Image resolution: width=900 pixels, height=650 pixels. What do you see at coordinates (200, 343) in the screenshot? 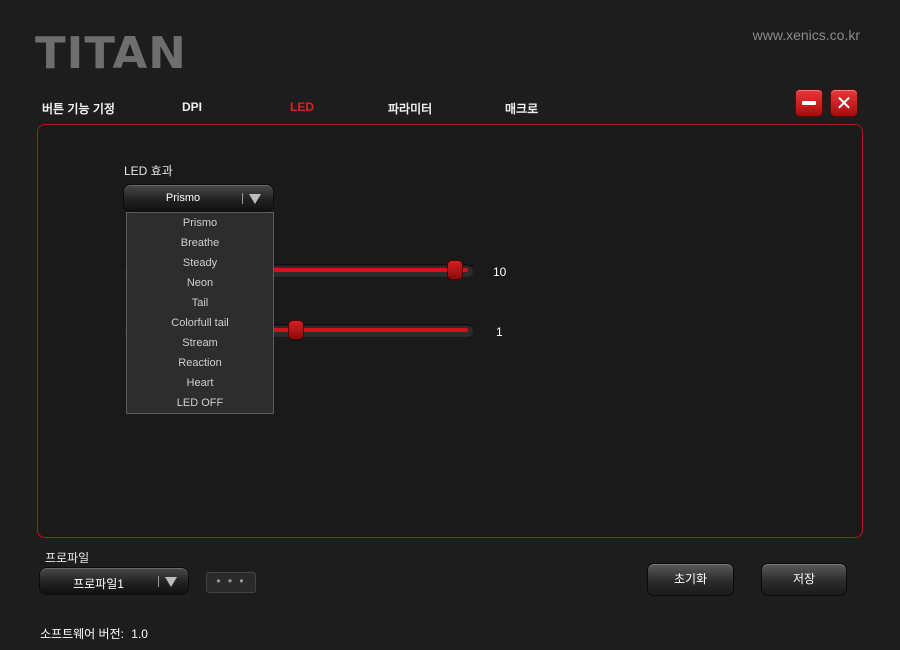
I see `dropdown-option-stream: Stream` at bounding box center [200, 343].